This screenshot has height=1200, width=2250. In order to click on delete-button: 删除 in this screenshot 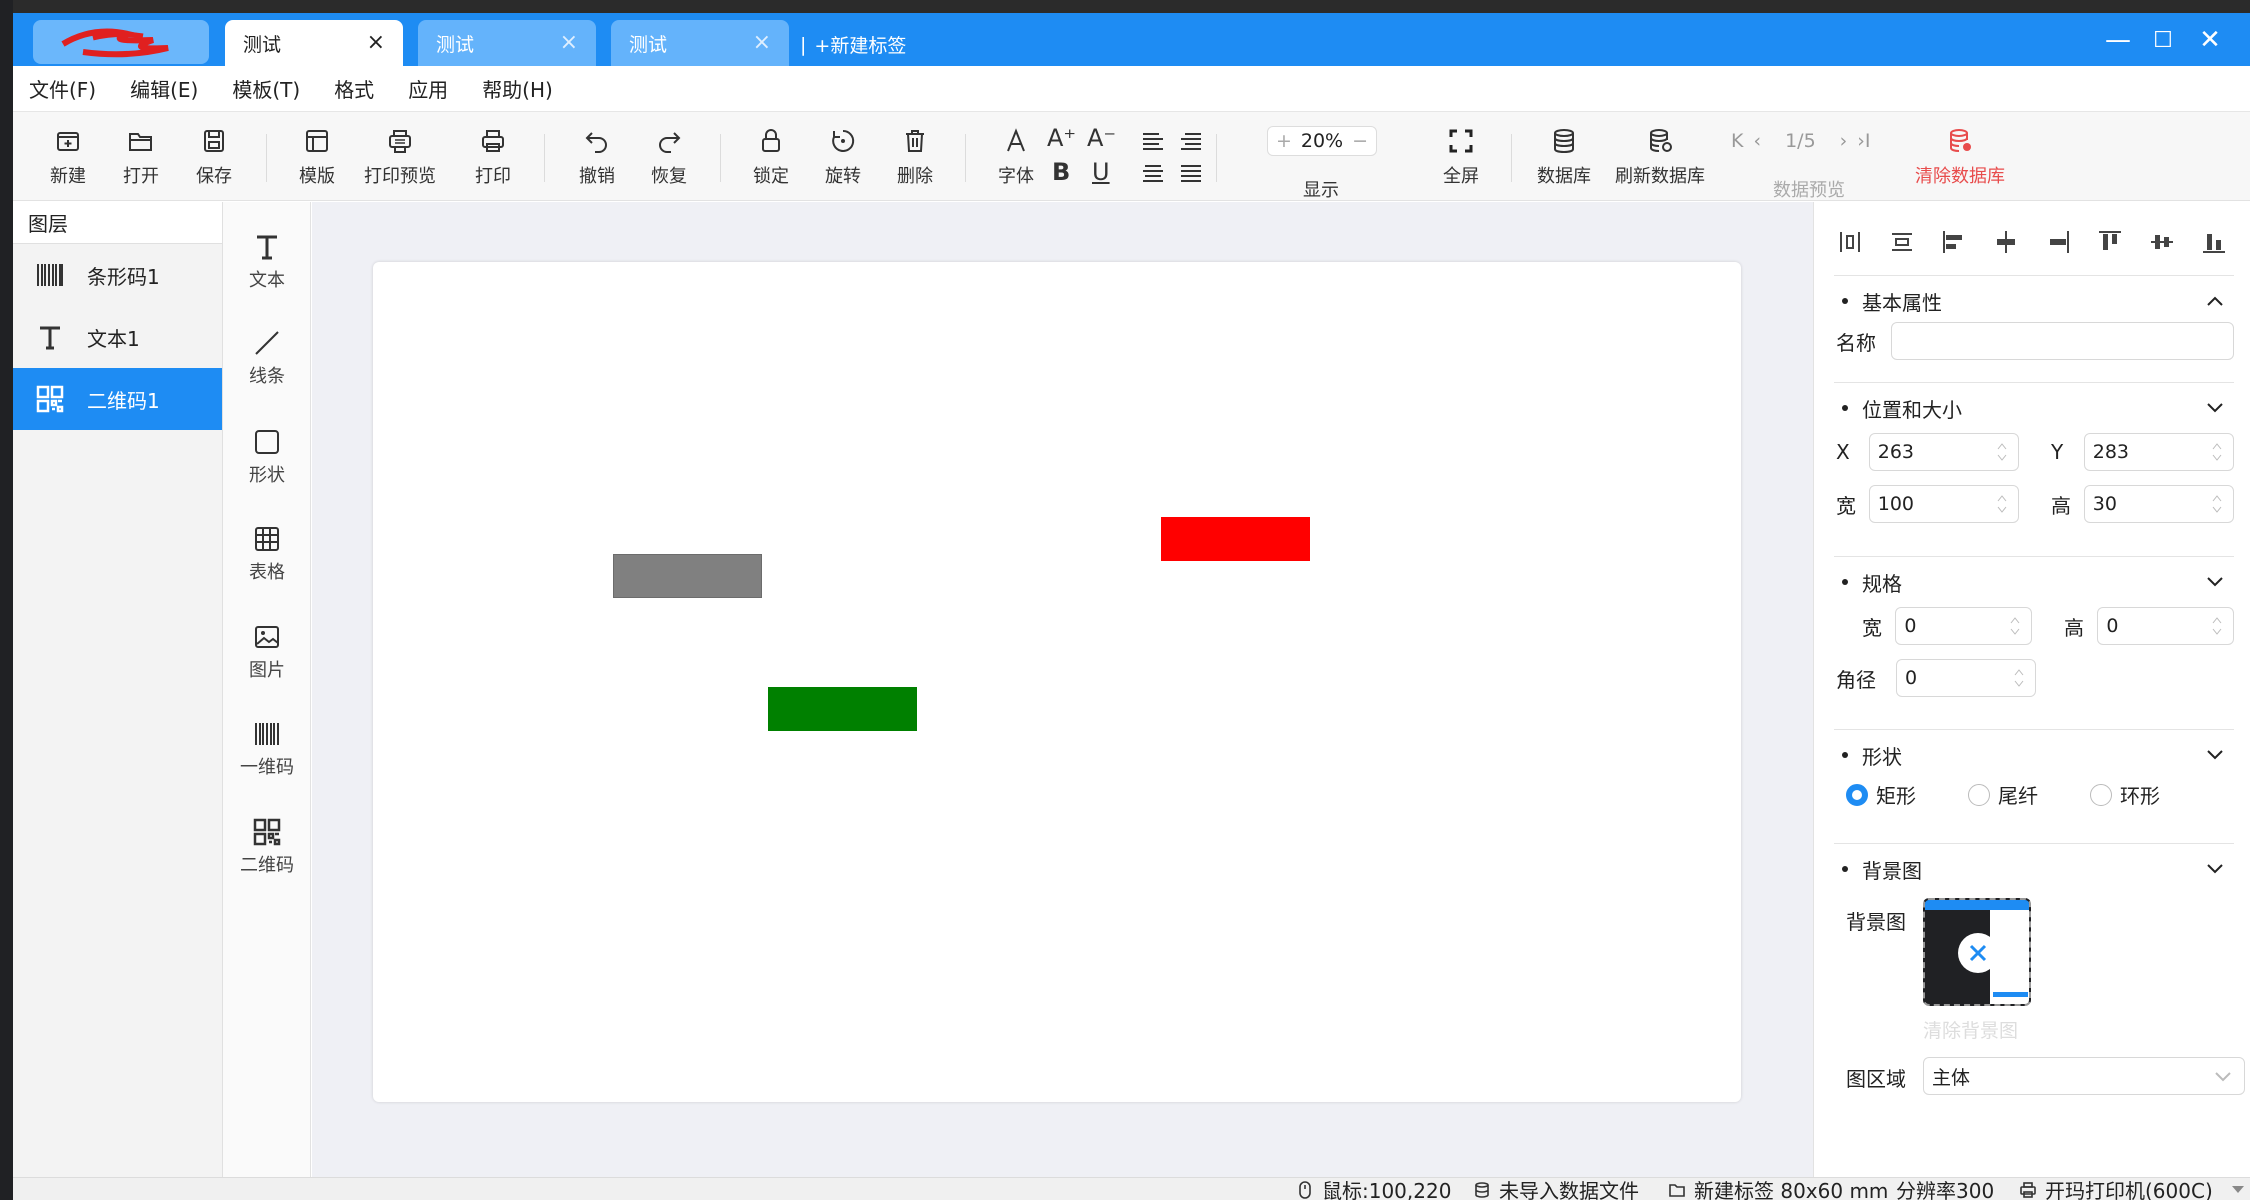, I will do `click(915, 157)`.